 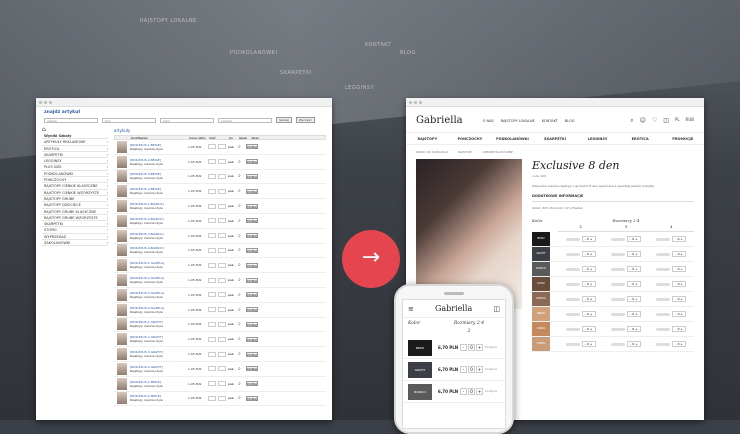 I want to click on breadcrumb-item: RAJSTOPY, so click(x=465, y=152).